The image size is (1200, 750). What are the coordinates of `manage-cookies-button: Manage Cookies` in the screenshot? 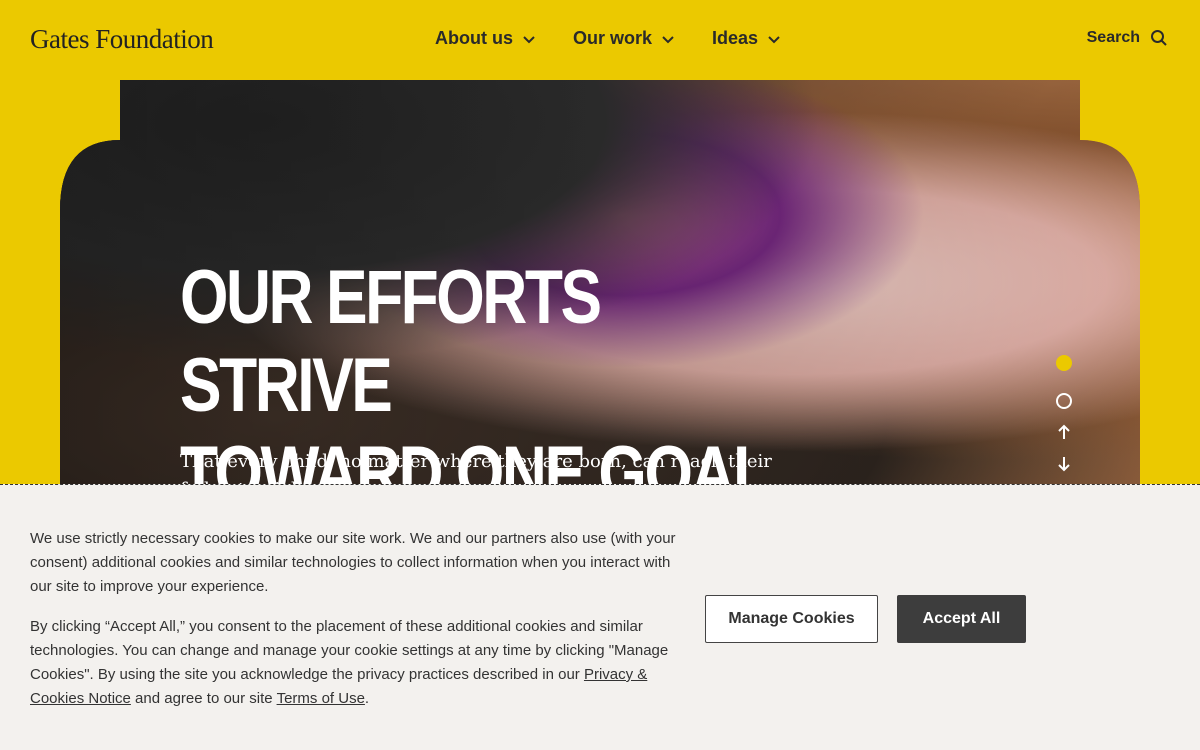 It's located at (791, 619).